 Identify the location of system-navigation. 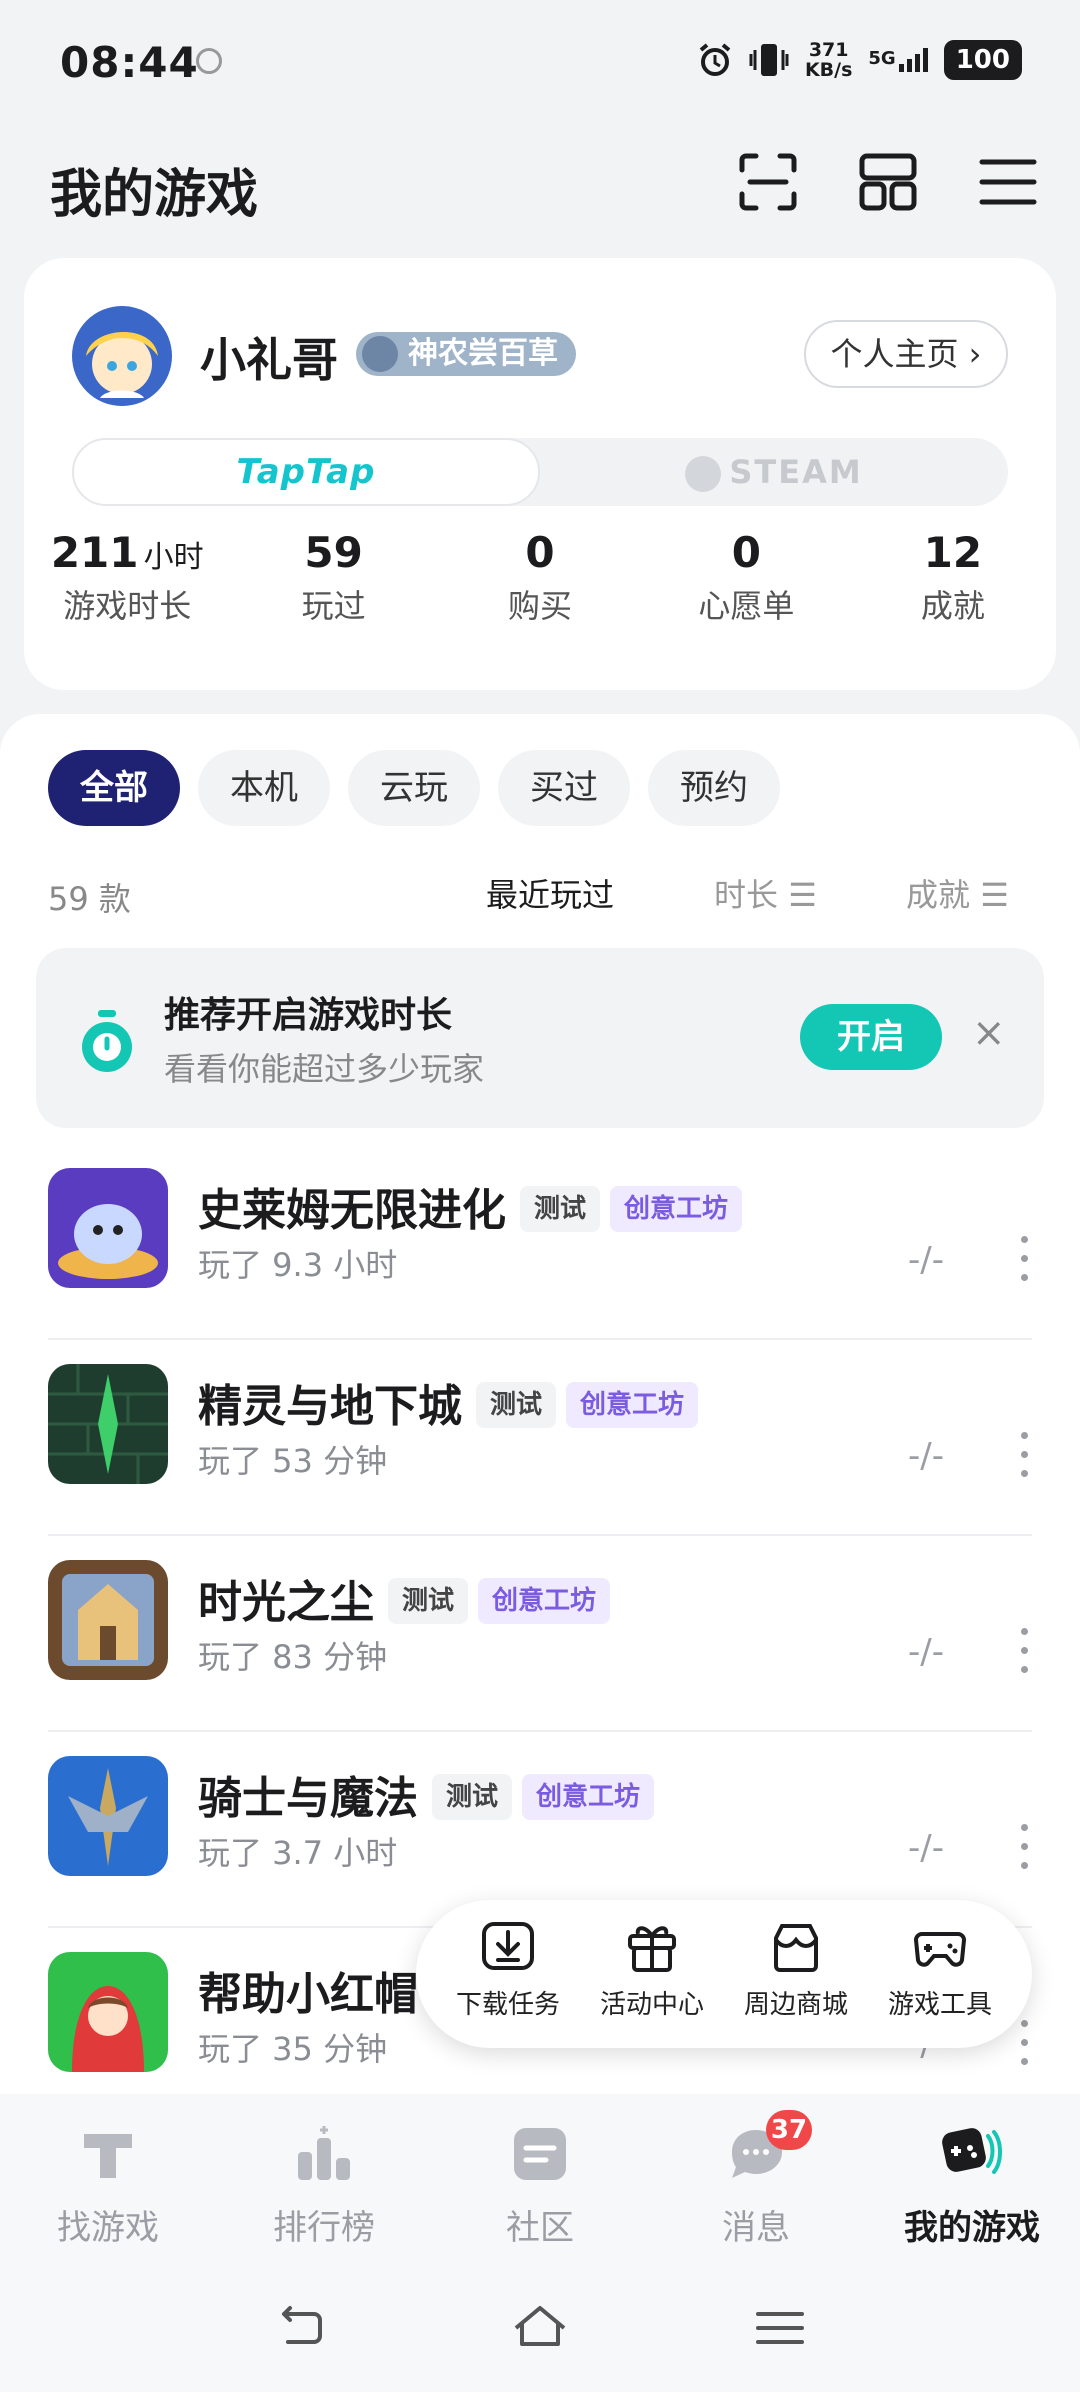
(540, 2328).